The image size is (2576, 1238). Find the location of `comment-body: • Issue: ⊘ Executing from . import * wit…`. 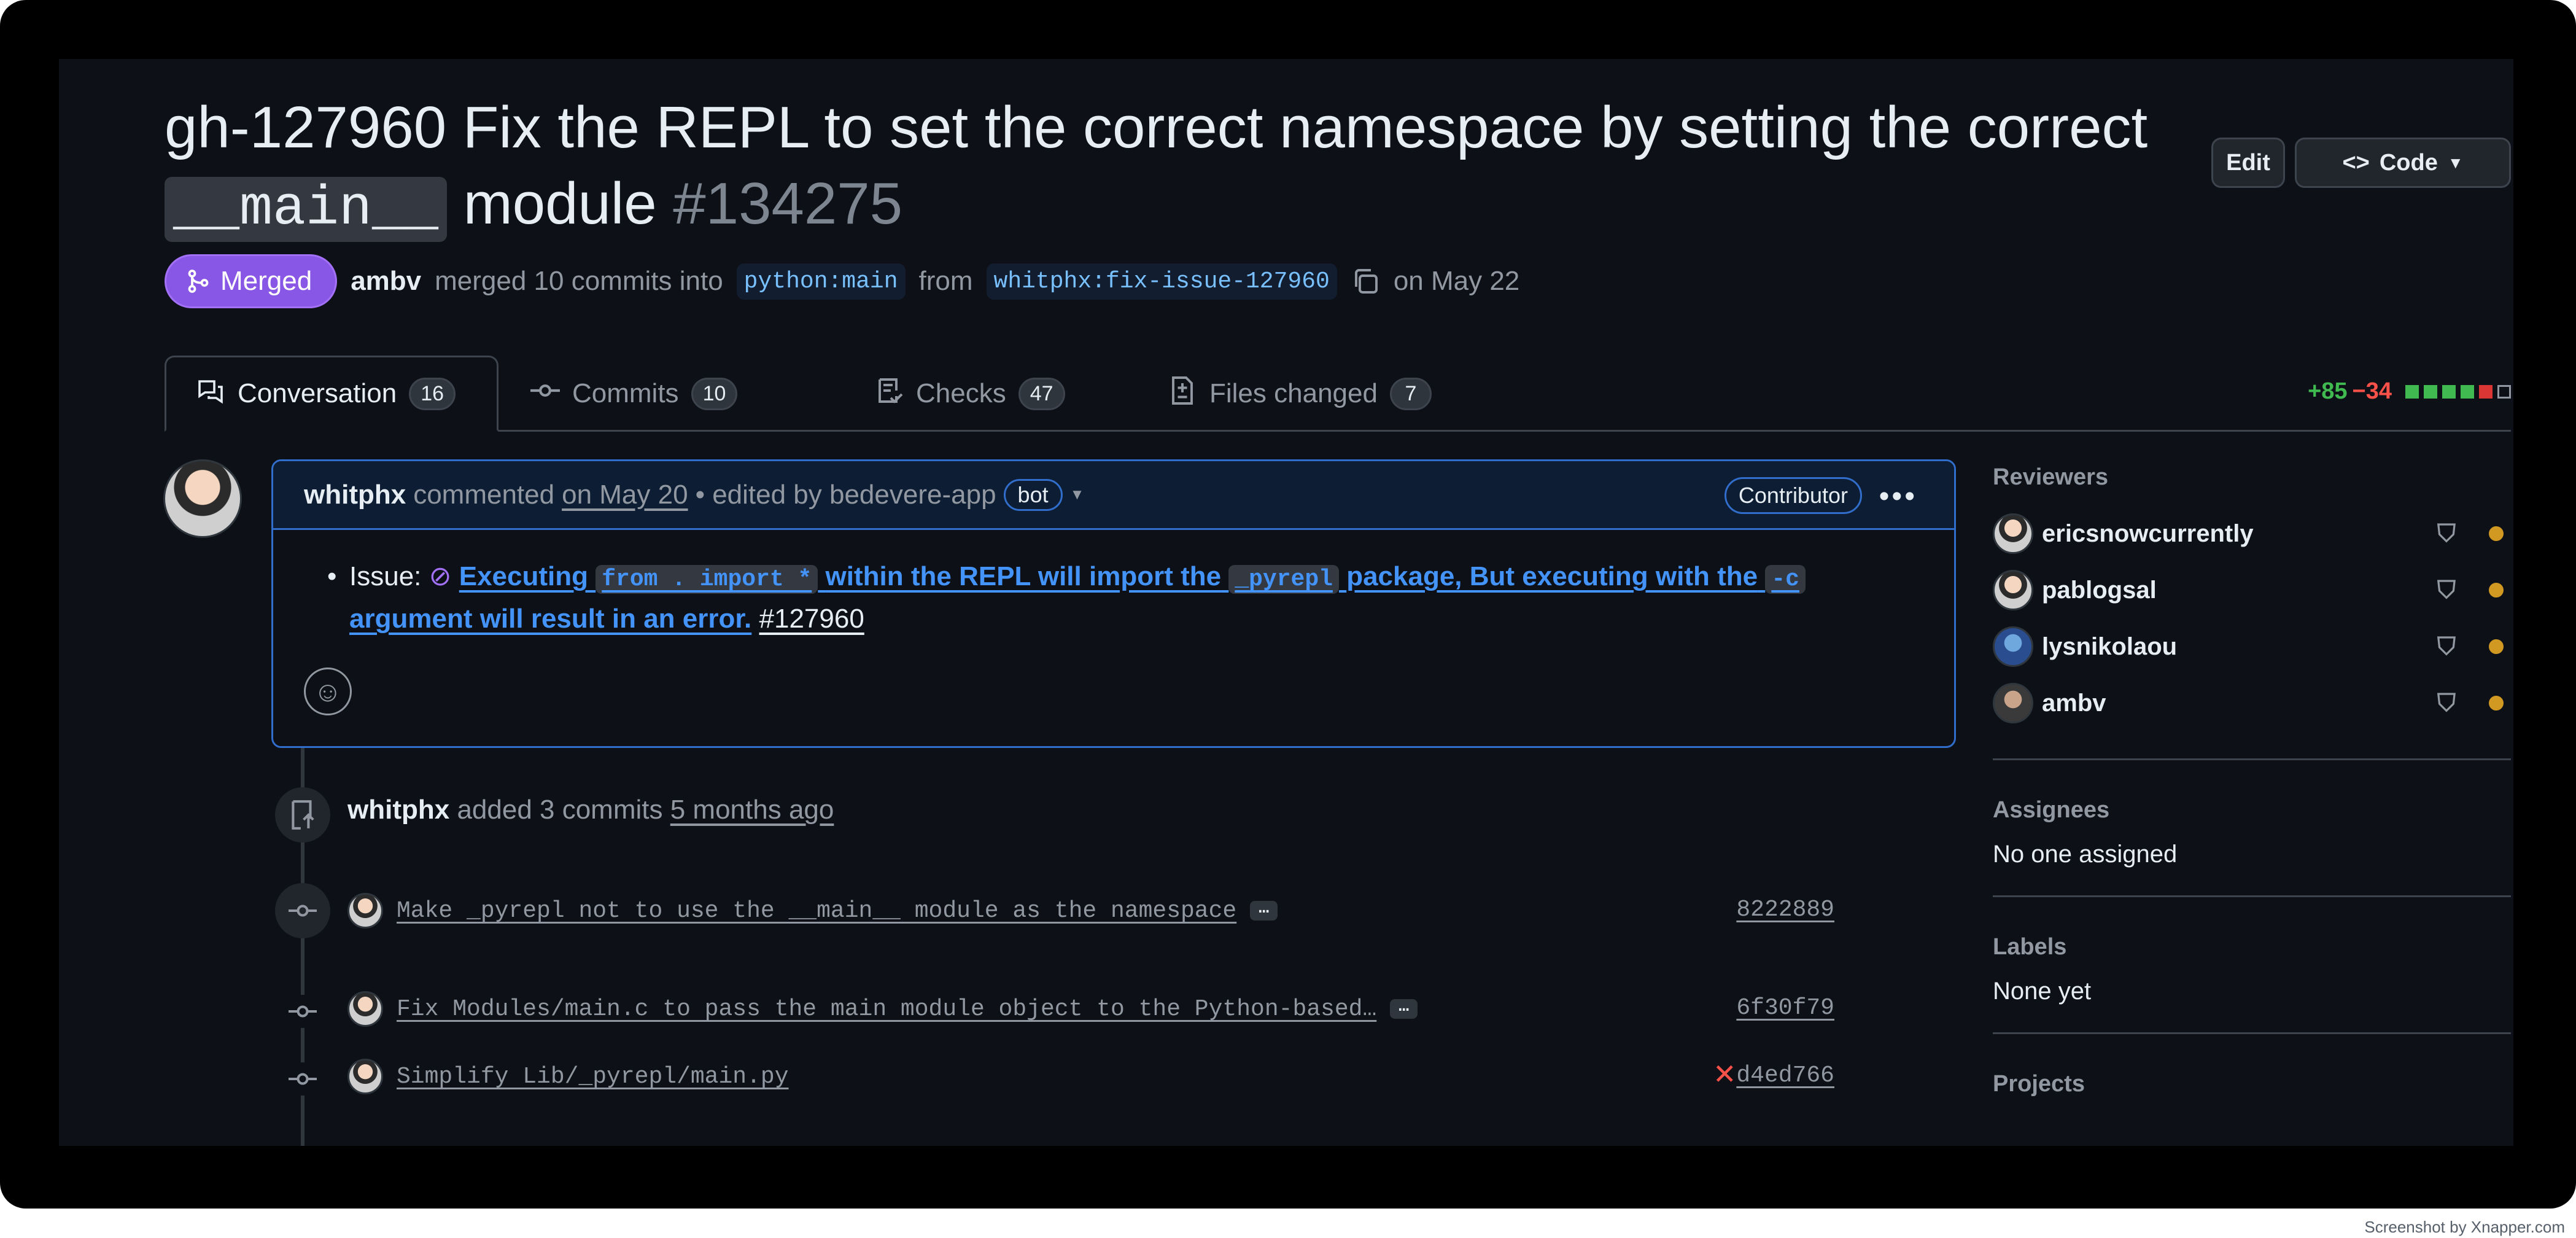

comment-body: • Issue: ⊘ Executing from . import * wit… is located at coordinates (1113, 584).